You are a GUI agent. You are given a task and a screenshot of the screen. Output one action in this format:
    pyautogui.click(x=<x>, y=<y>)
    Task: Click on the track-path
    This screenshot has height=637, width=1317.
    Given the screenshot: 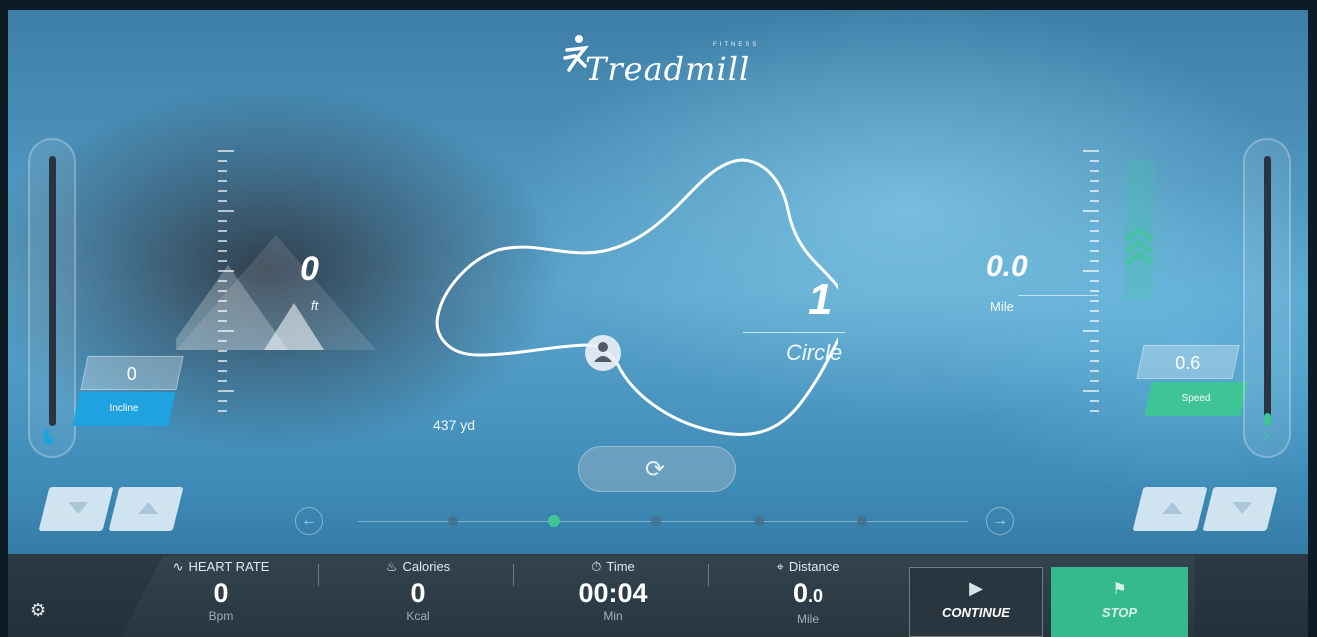 What is the action you would take?
    pyautogui.click(x=636, y=297)
    